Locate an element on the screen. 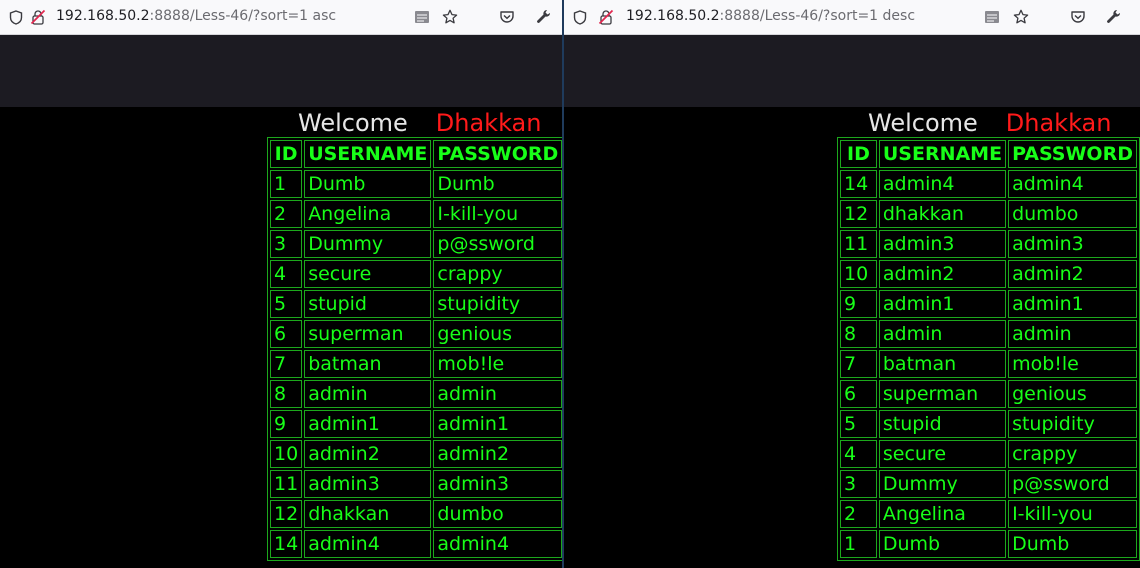 This screenshot has height=568, width=1140. table-row: 7 batman mob!le is located at coordinates (988, 364).